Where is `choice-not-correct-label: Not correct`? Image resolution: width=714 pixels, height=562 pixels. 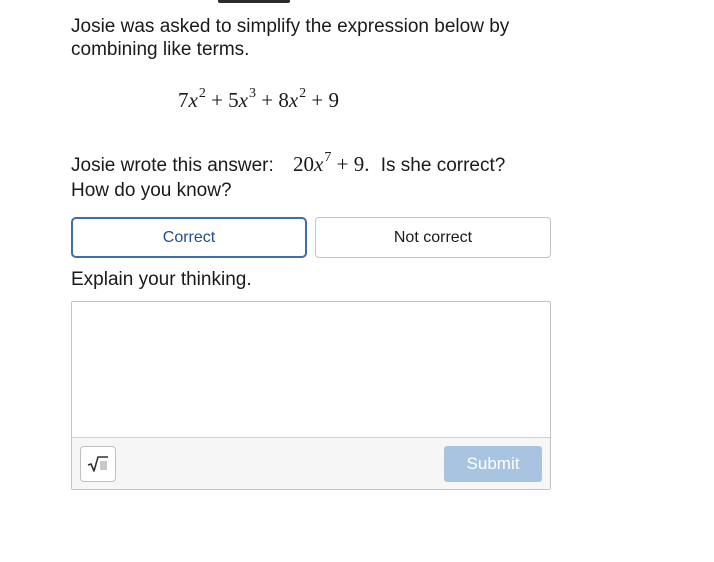 choice-not-correct-label: Not correct is located at coordinates (433, 237).